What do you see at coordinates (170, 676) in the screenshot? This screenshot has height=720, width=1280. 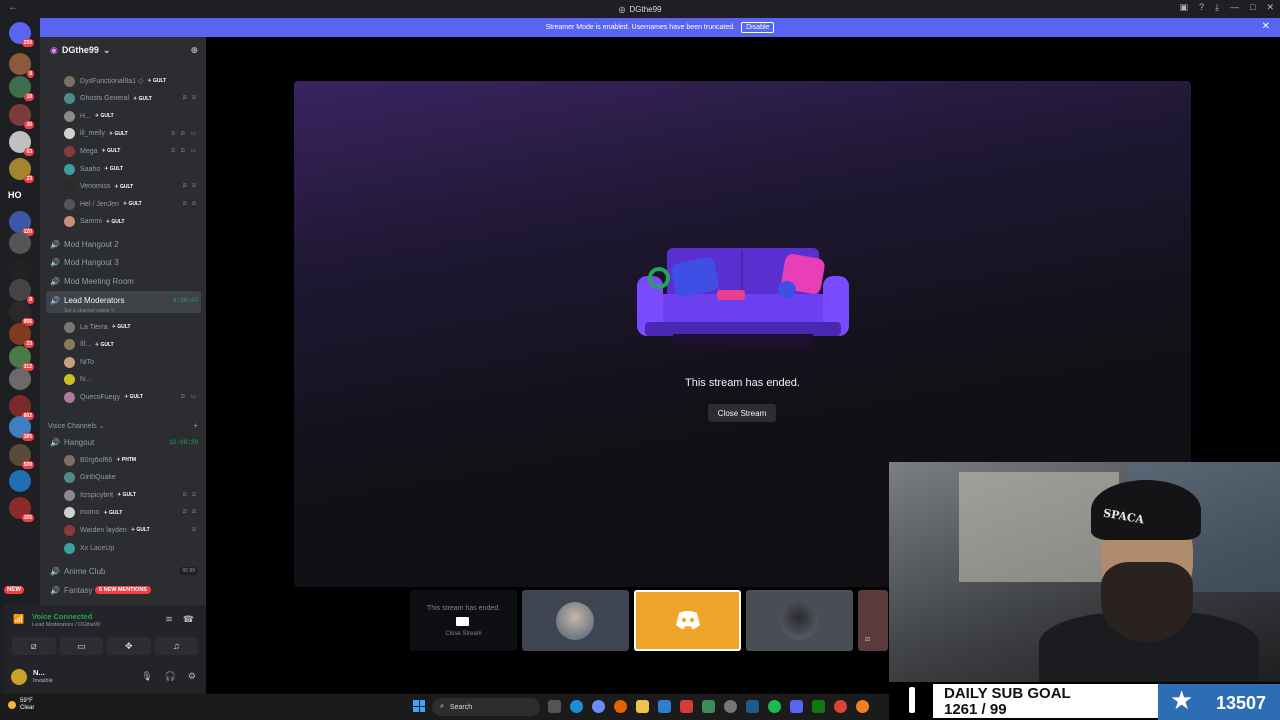 I see `headphones-icon: 🎧` at bounding box center [170, 676].